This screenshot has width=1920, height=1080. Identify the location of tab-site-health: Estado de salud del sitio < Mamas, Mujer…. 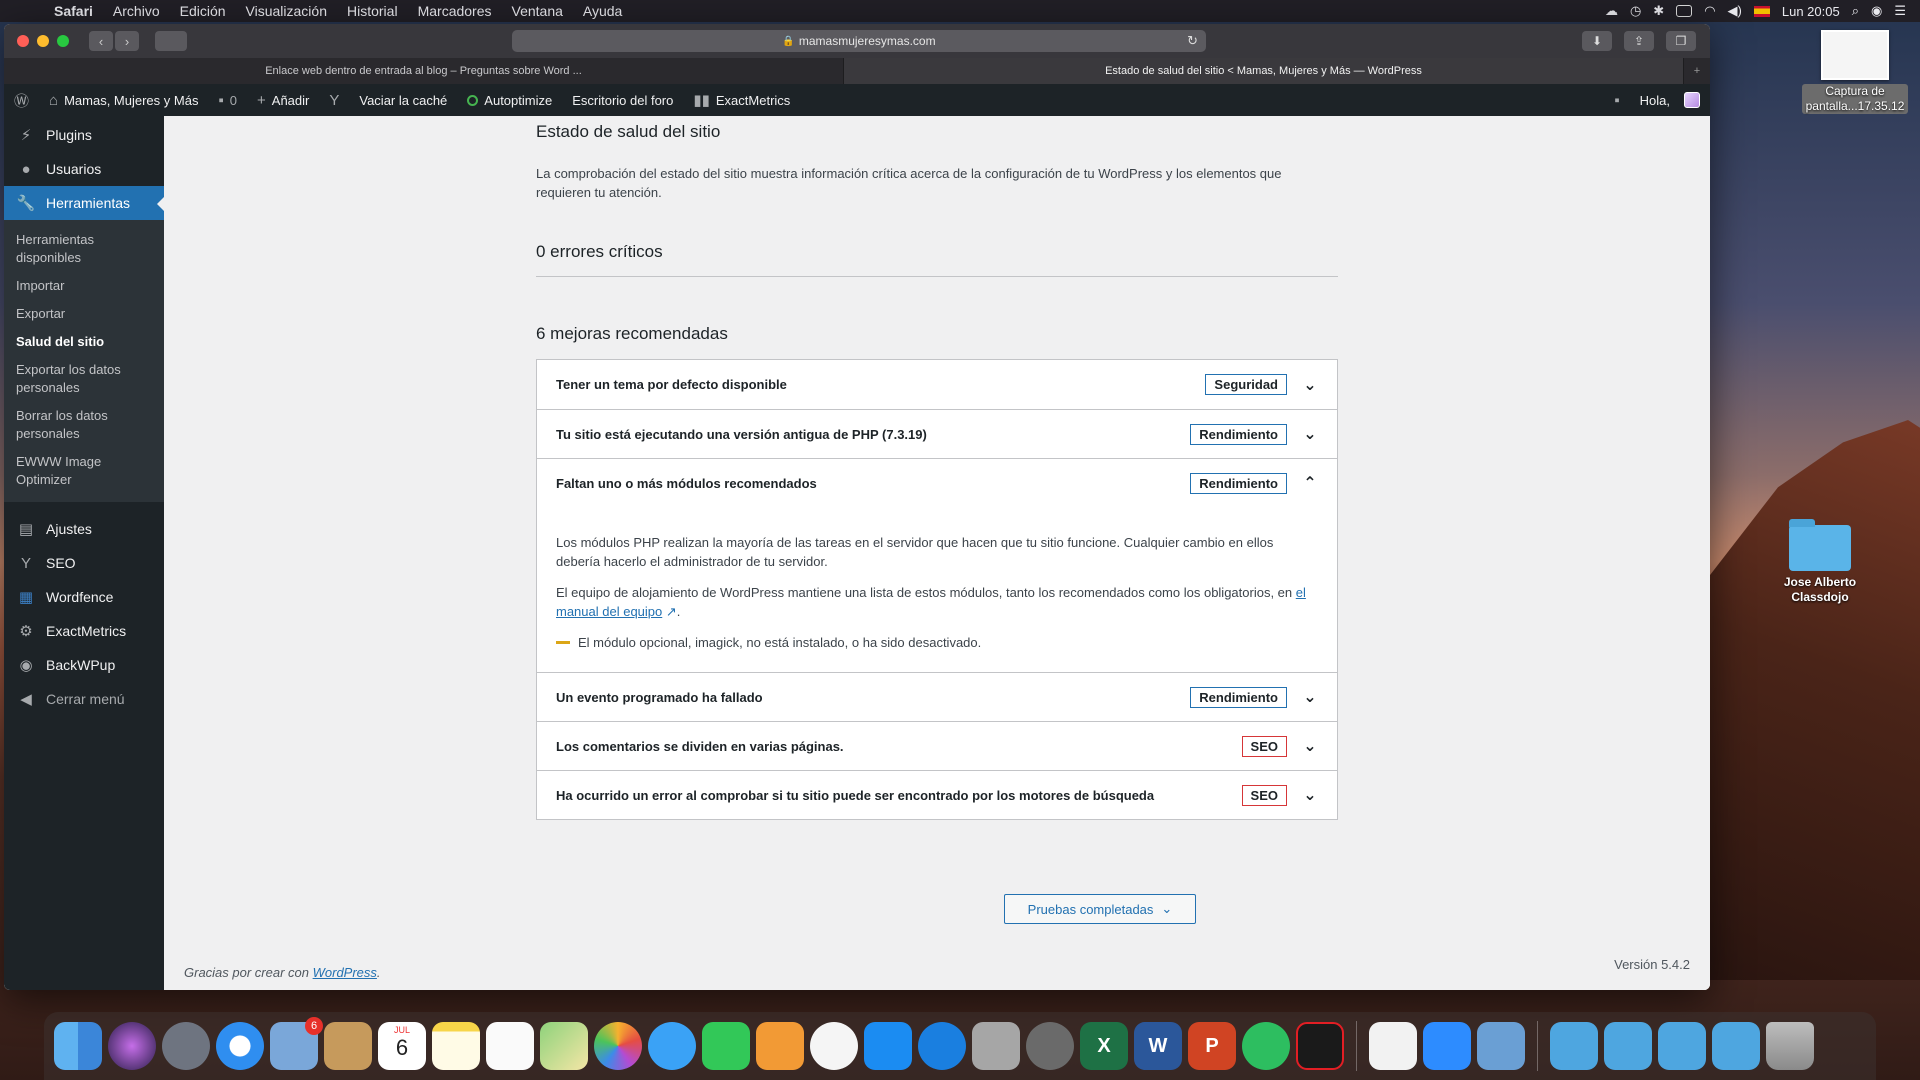
(1264, 71).